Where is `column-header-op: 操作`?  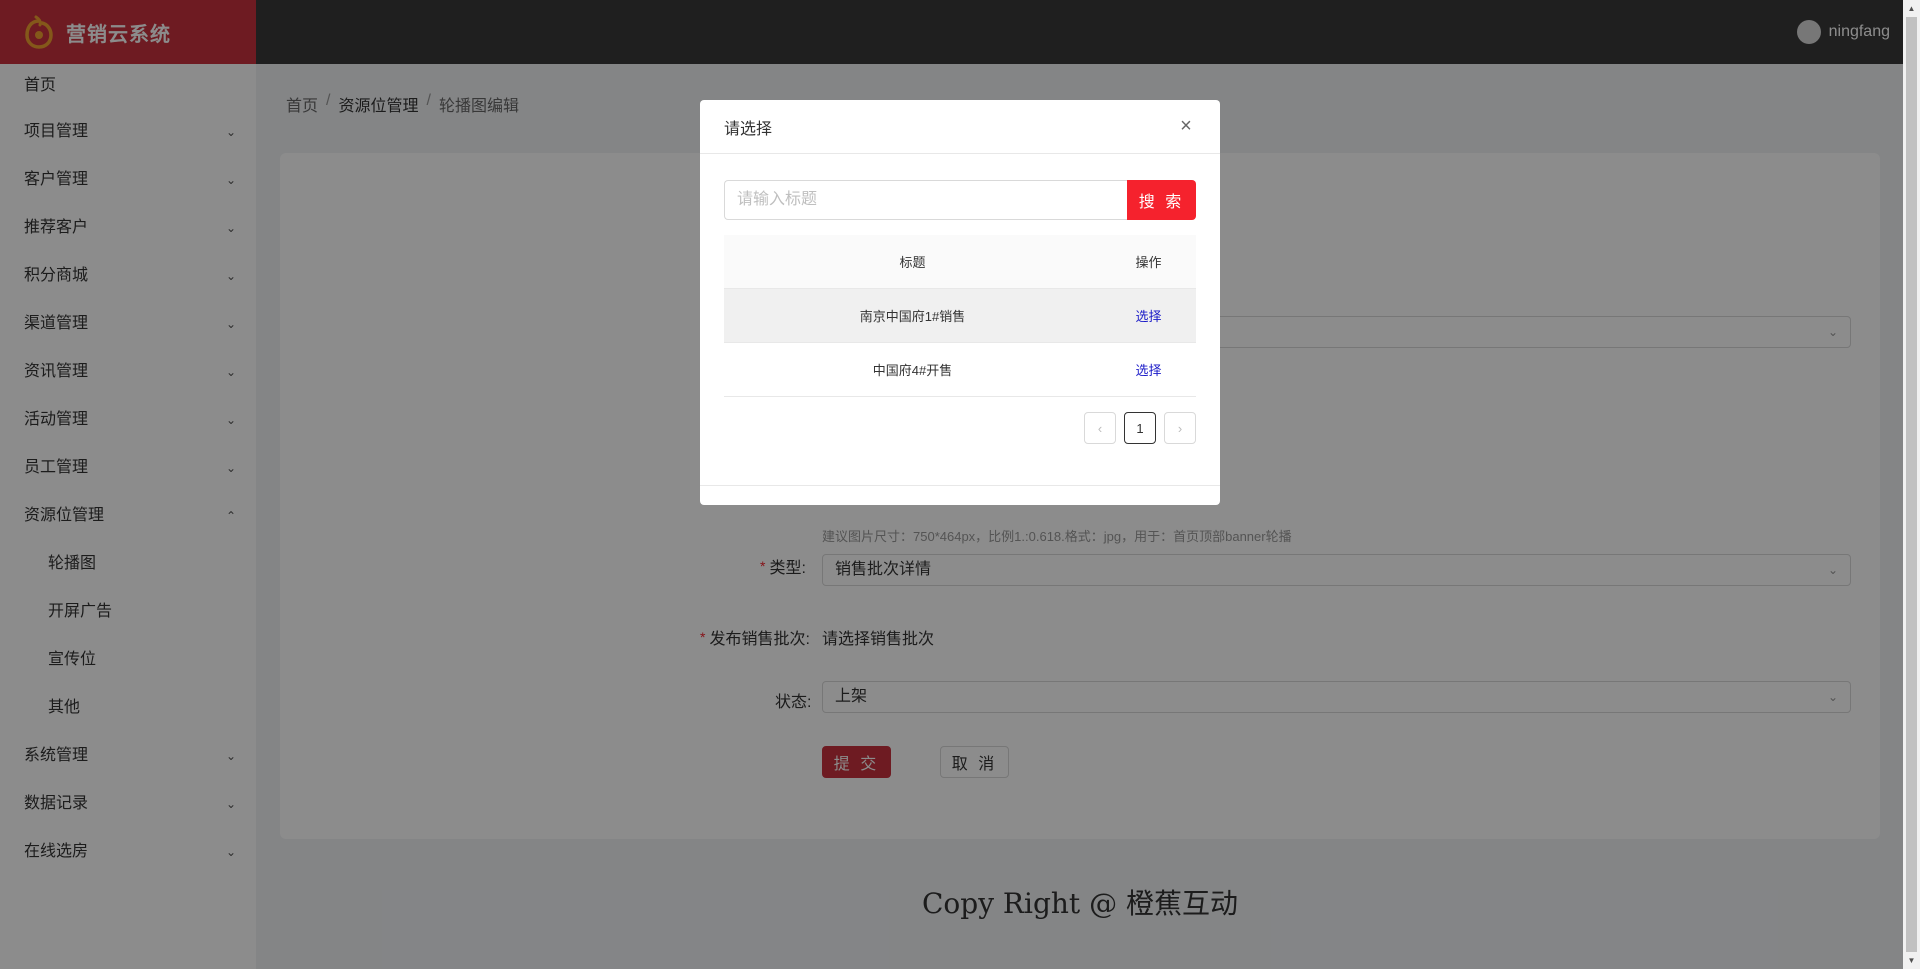 column-header-op: 操作 is located at coordinates (1148, 262).